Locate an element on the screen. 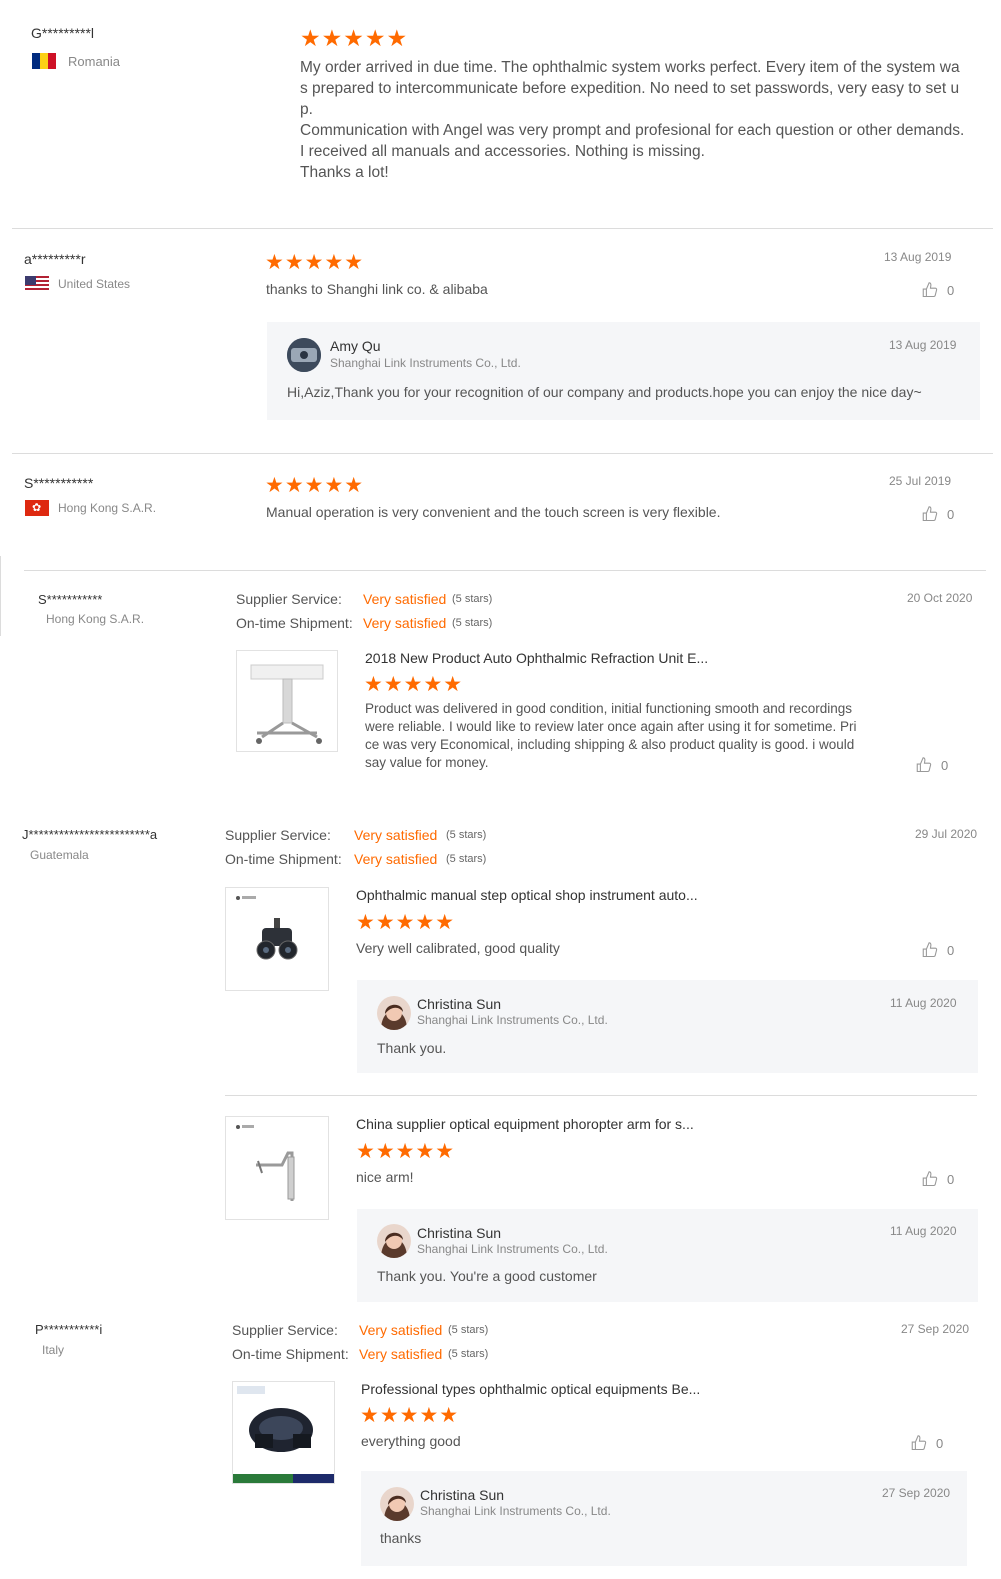 This screenshot has height=1579, width=1001. review-date: 25 Jul 2019 is located at coordinates (920, 481).